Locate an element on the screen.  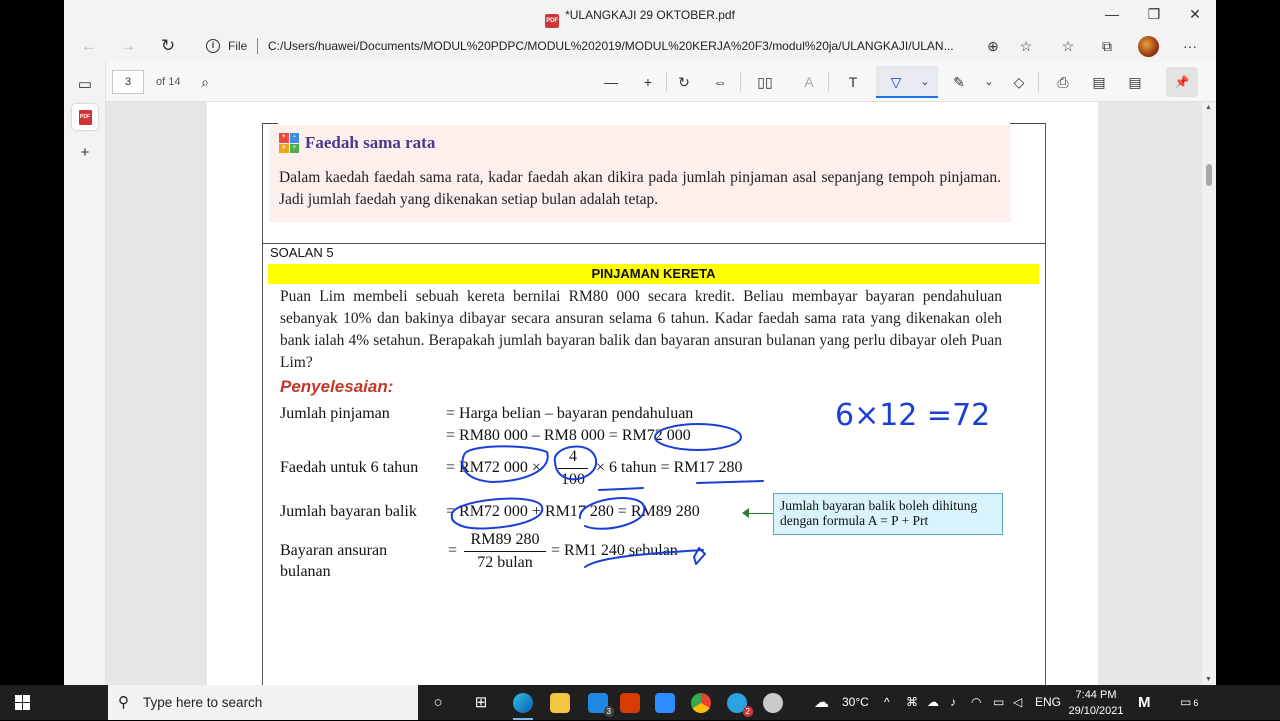
network-icon: ◠ is located at coordinates (976, 702).